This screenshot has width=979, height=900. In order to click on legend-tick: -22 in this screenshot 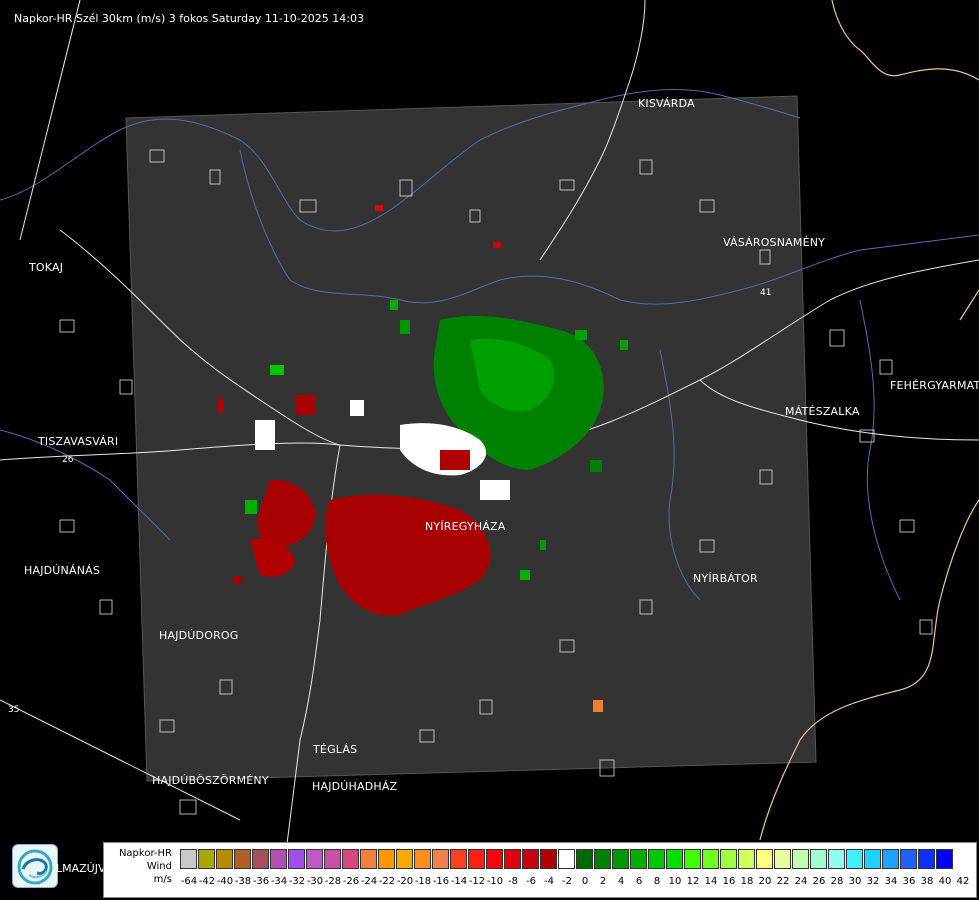, I will do `click(387, 881)`.